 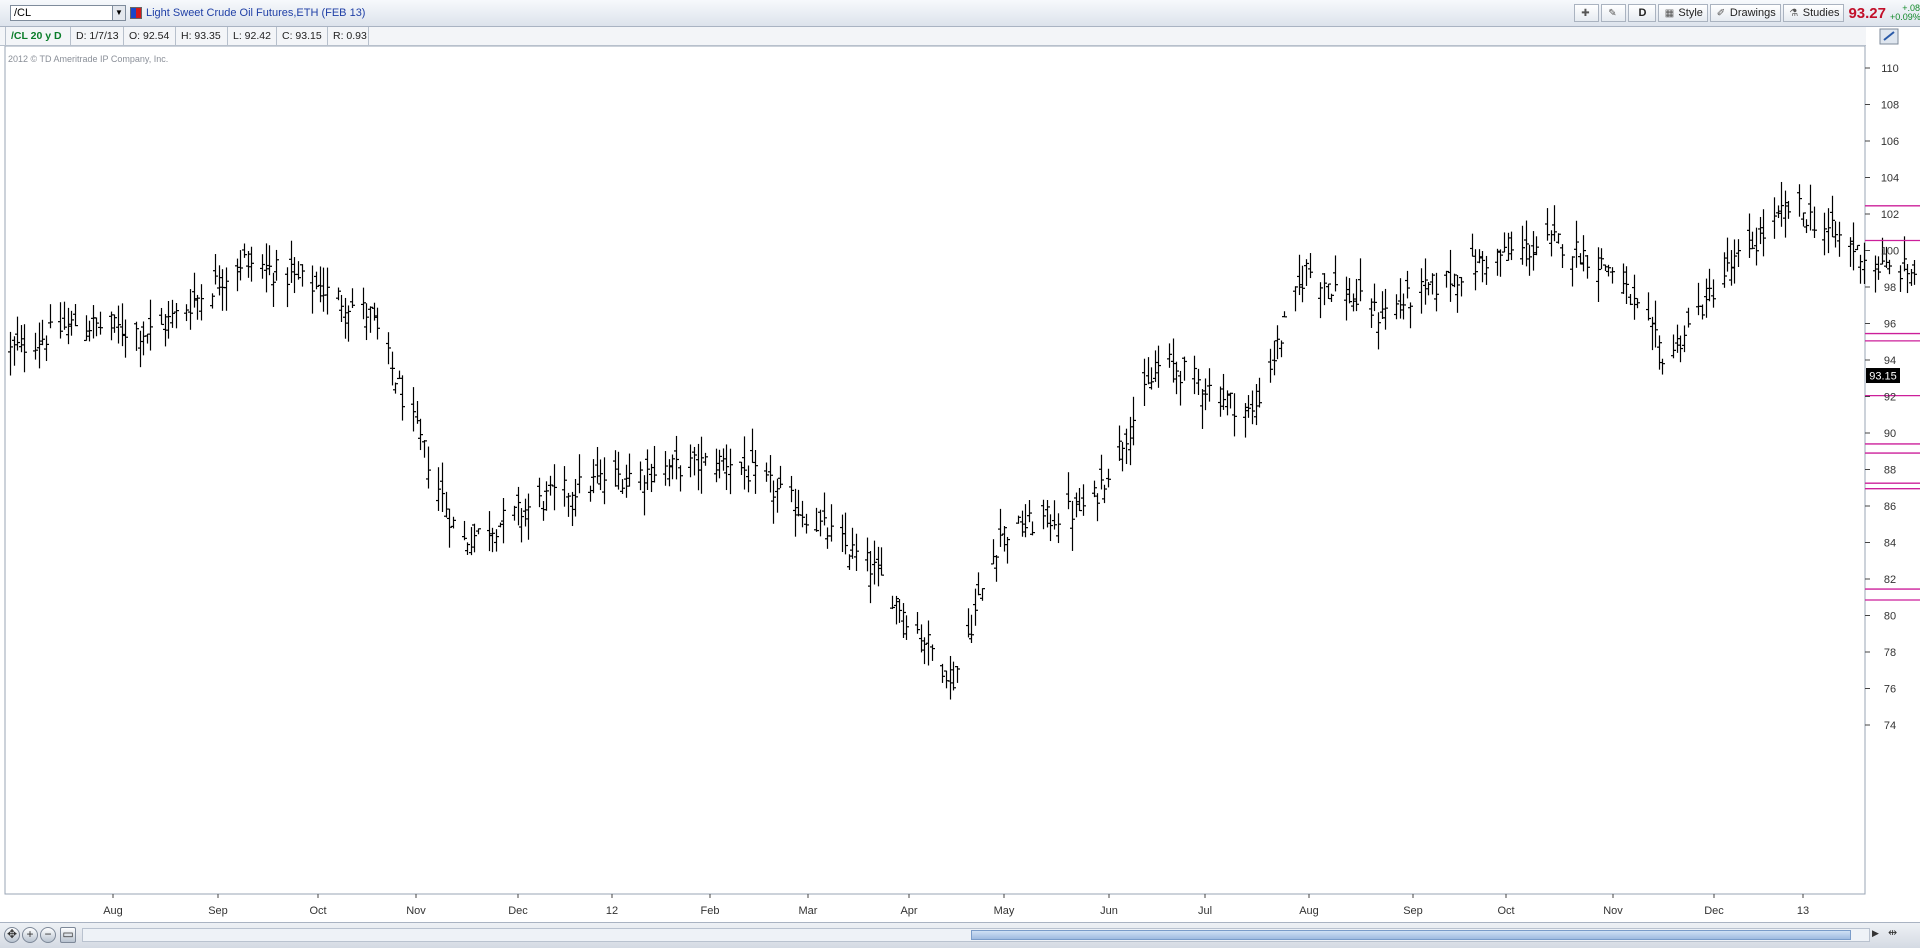 I want to click on x-tick-label: Mar, so click(x=808, y=911).